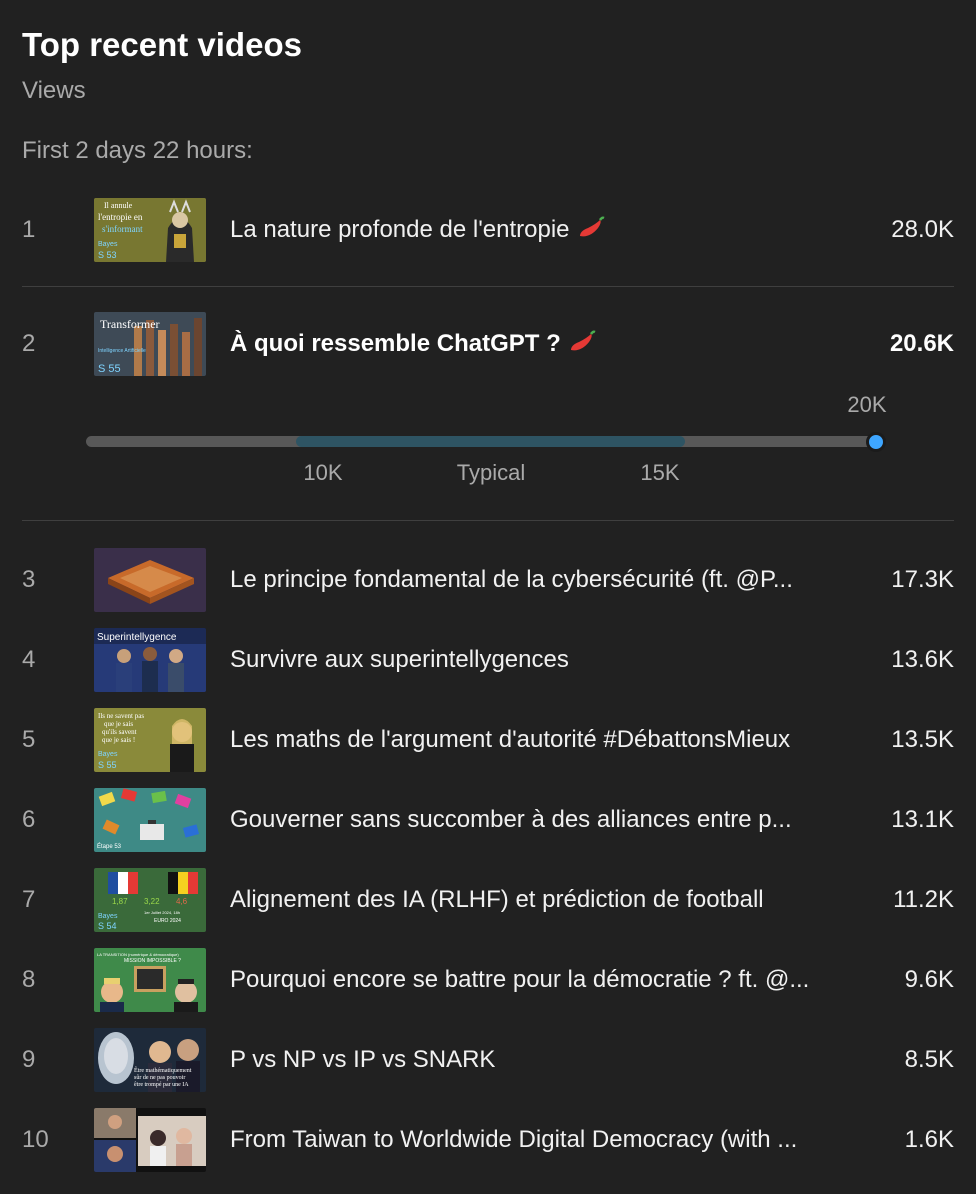 This screenshot has width=976, height=1194. What do you see at coordinates (122, 351) in the screenshot?
I see `thumb-text: Intelligence Artificielle` at bounding box center [122, 351].